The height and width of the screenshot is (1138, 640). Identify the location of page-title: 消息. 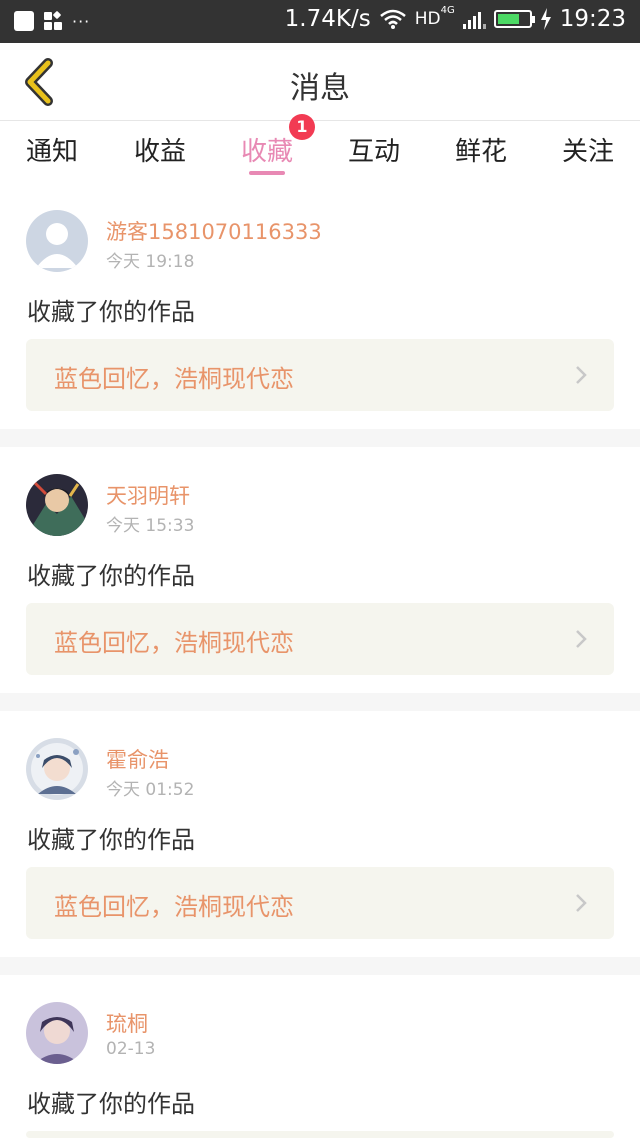
(320, 88).